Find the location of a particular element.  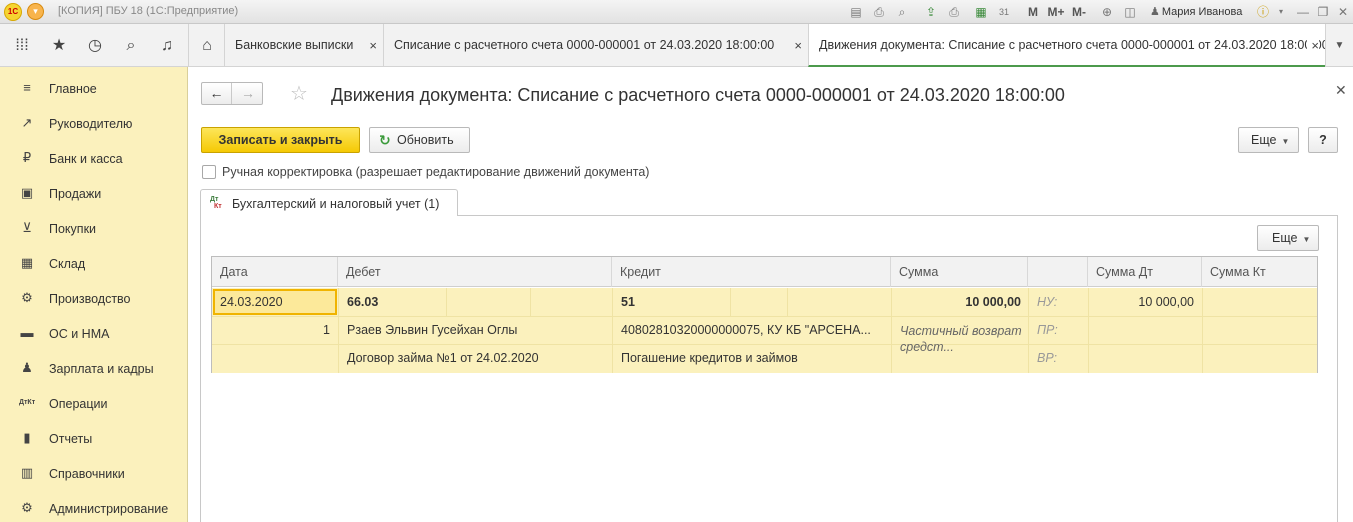

gear-icon: ⚙ is located at coordinates (27, 507).